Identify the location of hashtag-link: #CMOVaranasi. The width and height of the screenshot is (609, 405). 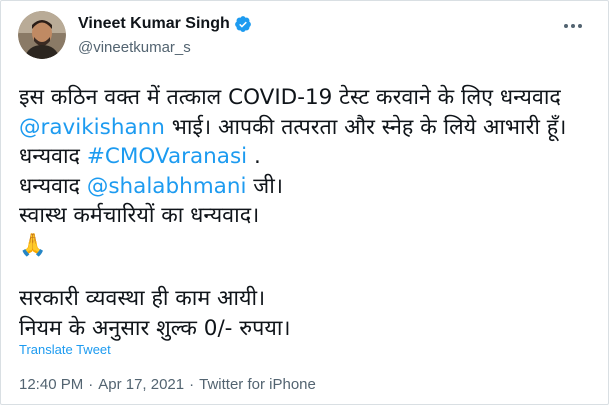
(167, 156).